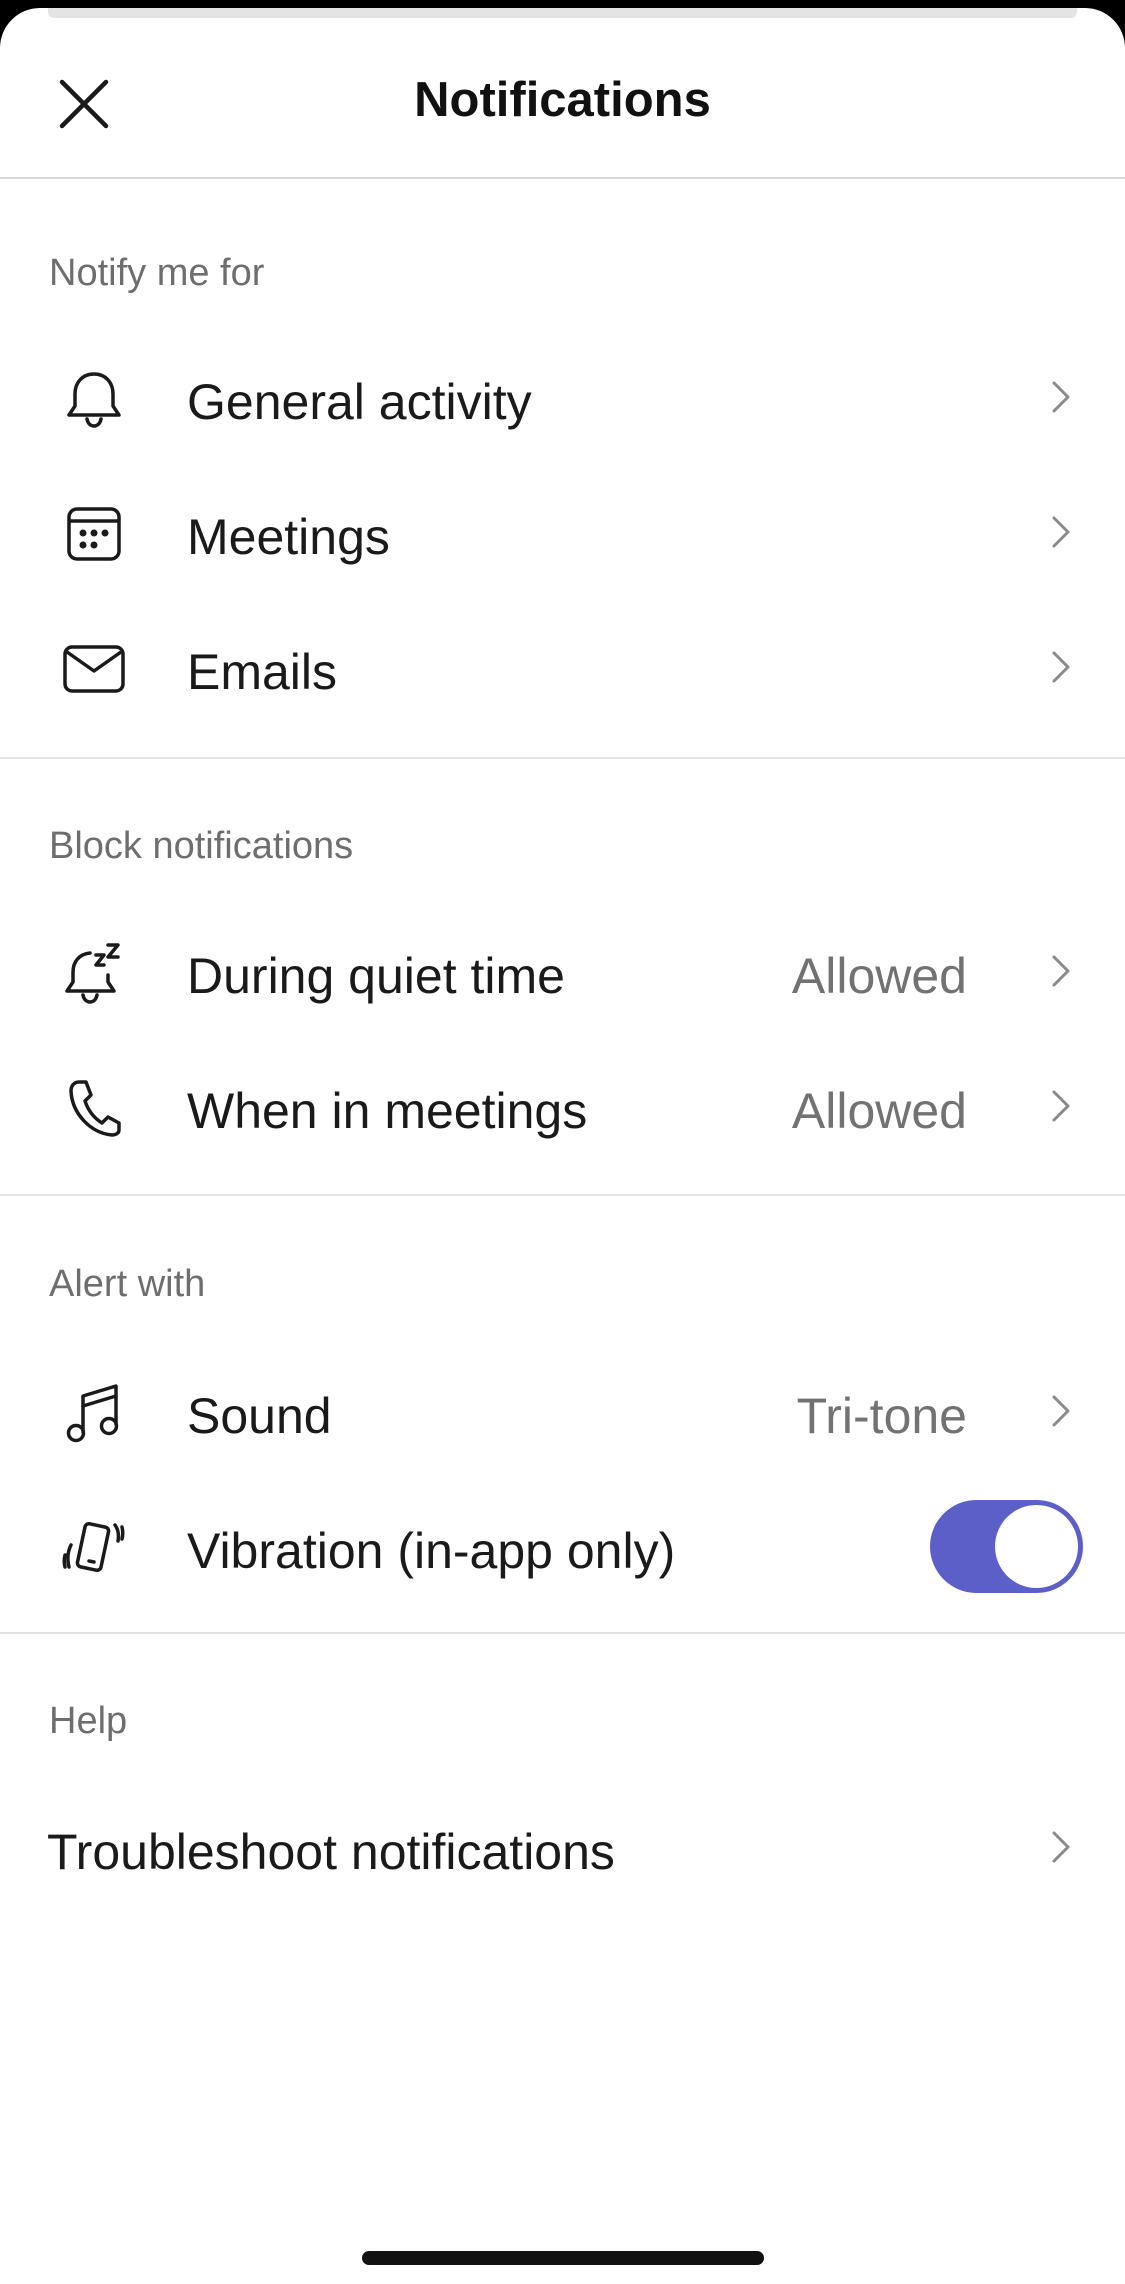 The width and height of the screenshot is (1125, 2284). I want to click on section-label-block: Block notifications, so click(201, 846).